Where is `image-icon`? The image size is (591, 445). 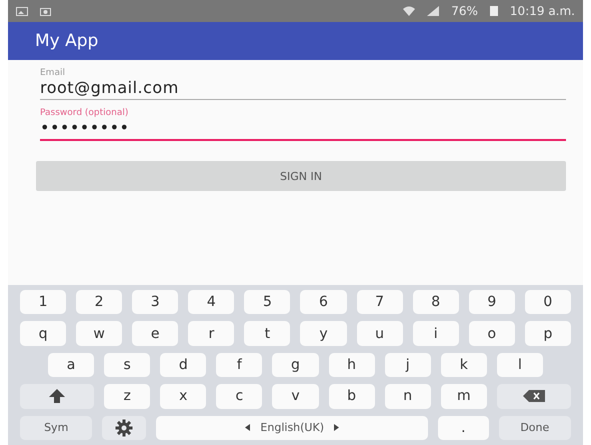 image-icon is located at coordinates (22, 11).